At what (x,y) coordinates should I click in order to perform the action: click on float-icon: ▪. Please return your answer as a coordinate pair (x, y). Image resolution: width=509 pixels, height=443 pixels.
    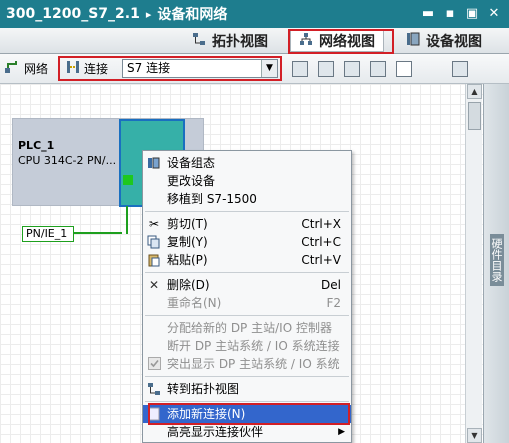
    Looking at the image, I should click on (450, 13).